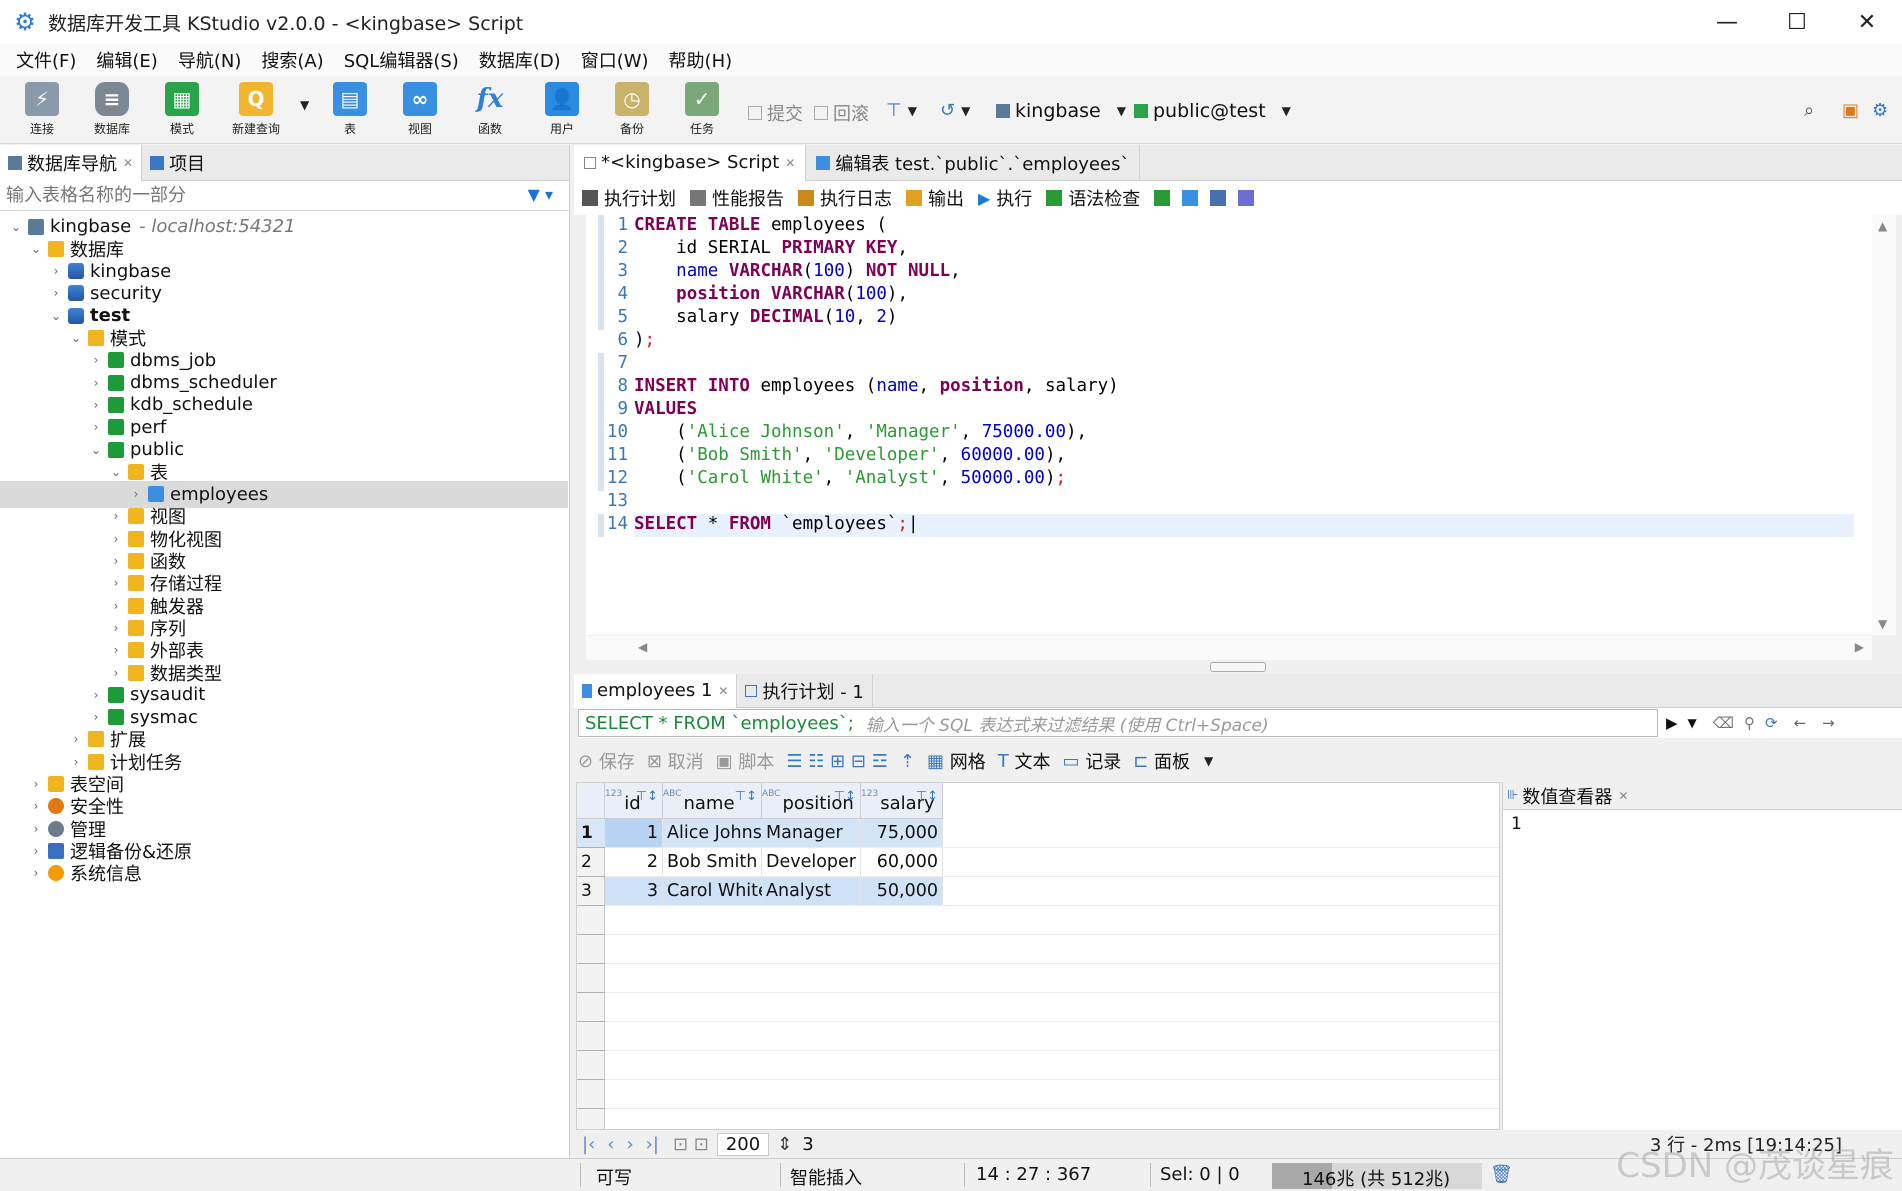 This screenshot has height=1191, width=1902. Describe the element at coordinates (690, 162) in the screenshot. I see `tab-kingbase-script: *<kingbase> Script ✕` at that location.